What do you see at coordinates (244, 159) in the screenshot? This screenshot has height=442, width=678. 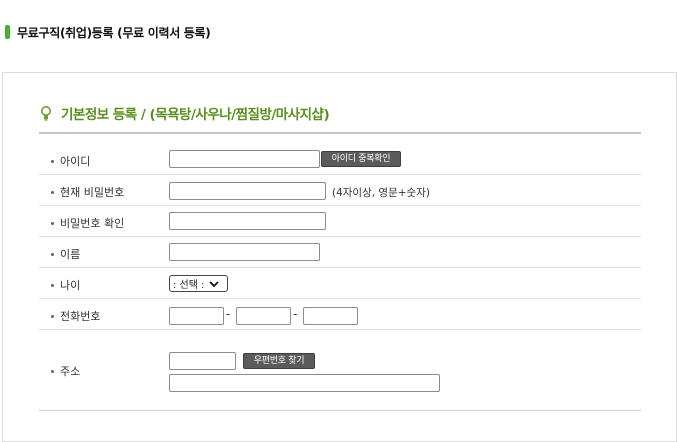 I see `userid-input` at bounding box center [244, 159].